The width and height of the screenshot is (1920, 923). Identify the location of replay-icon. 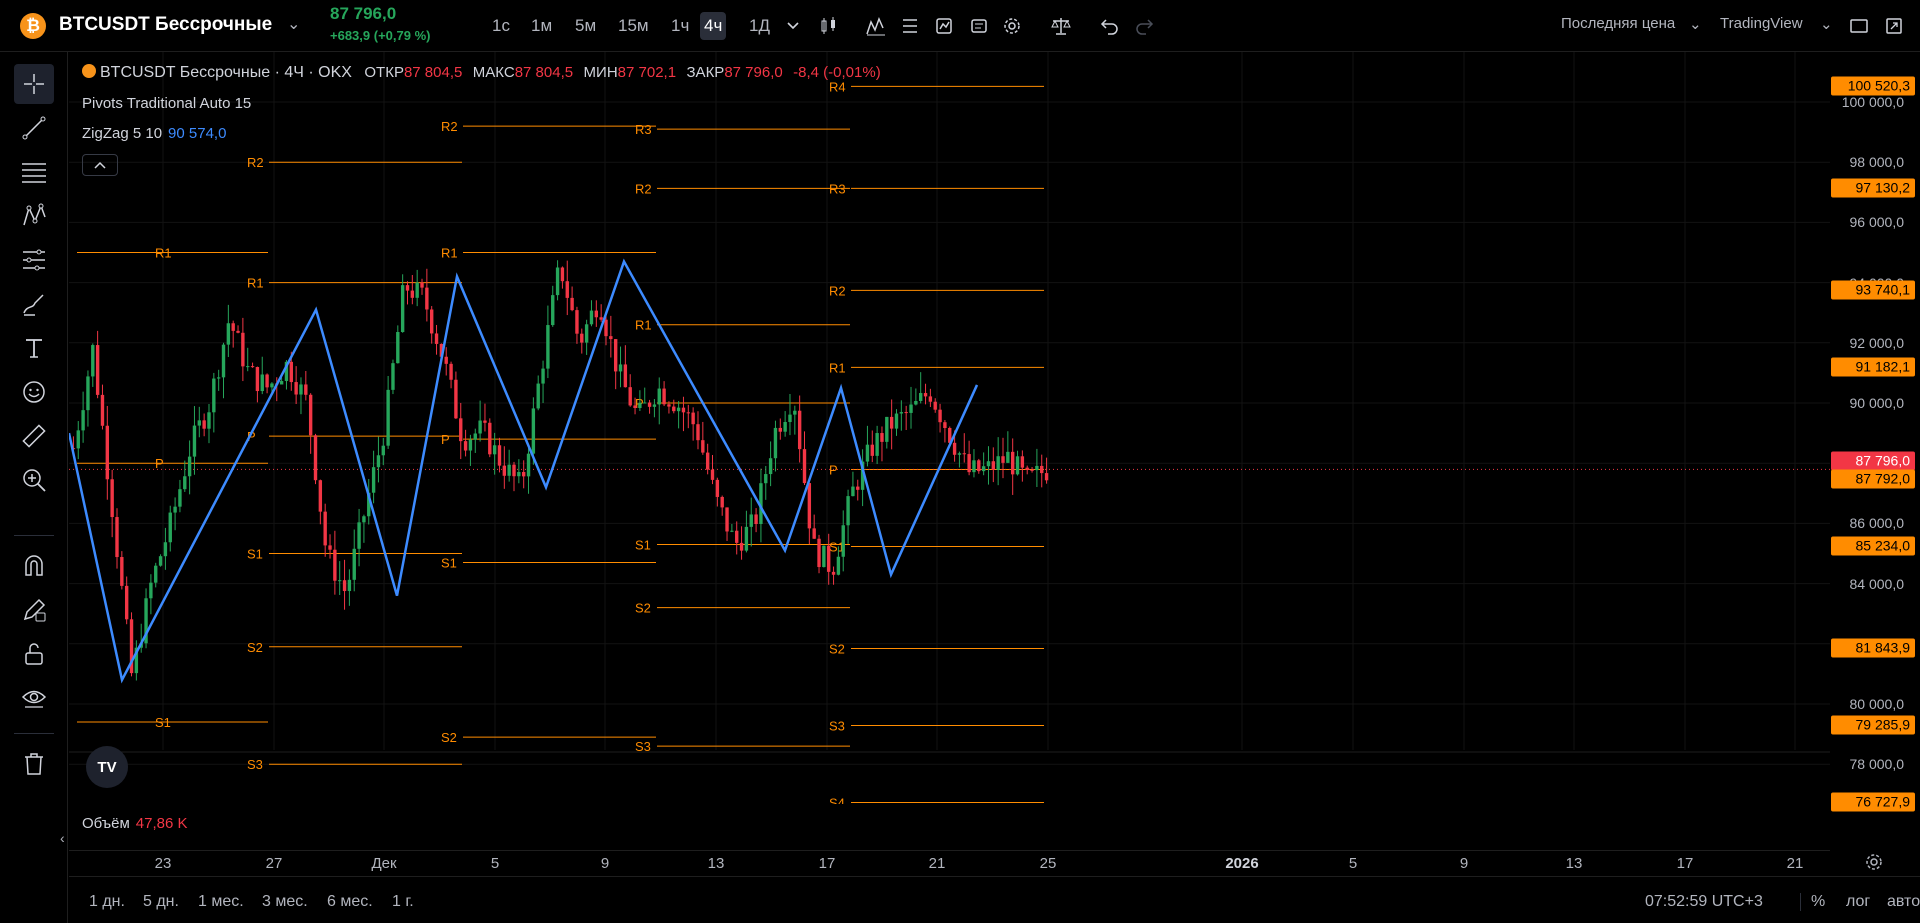
(979, 26).